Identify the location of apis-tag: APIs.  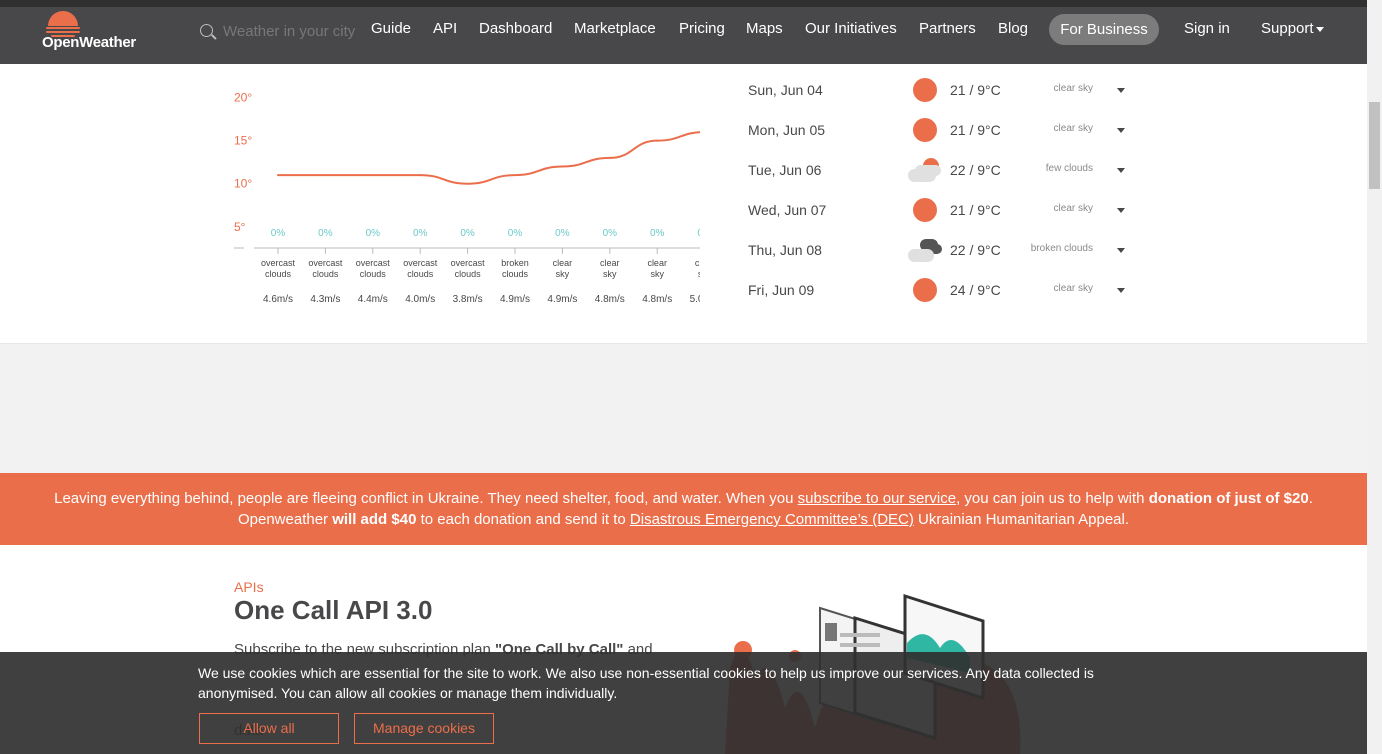
(249, 587).